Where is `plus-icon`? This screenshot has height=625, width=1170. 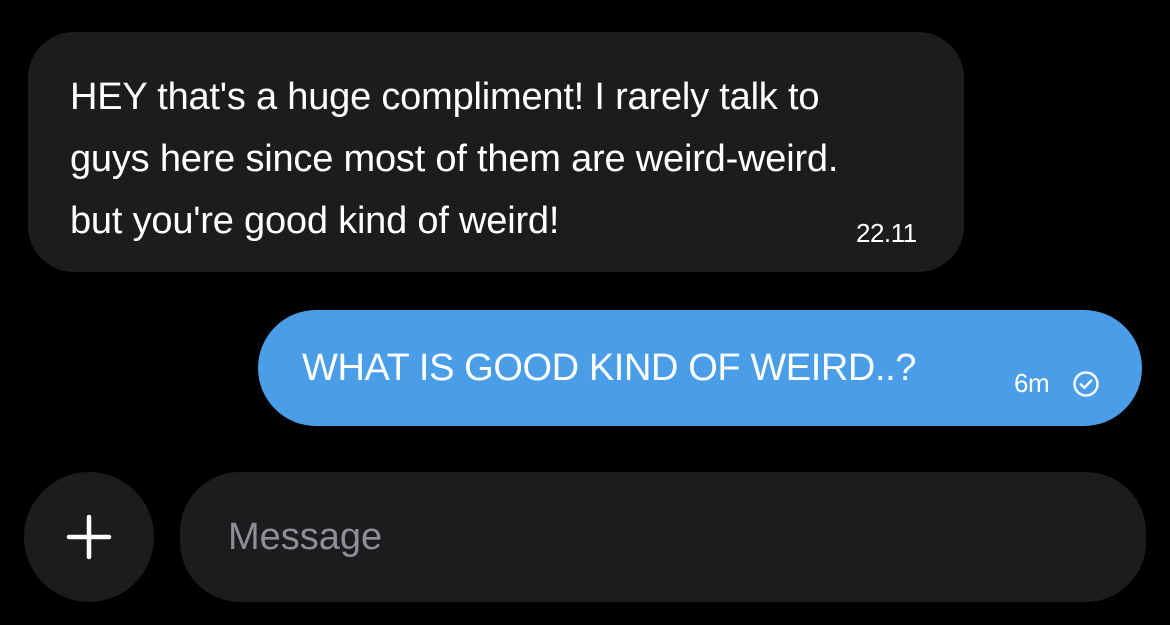
plus-icon is located at coordinates (89, 537).